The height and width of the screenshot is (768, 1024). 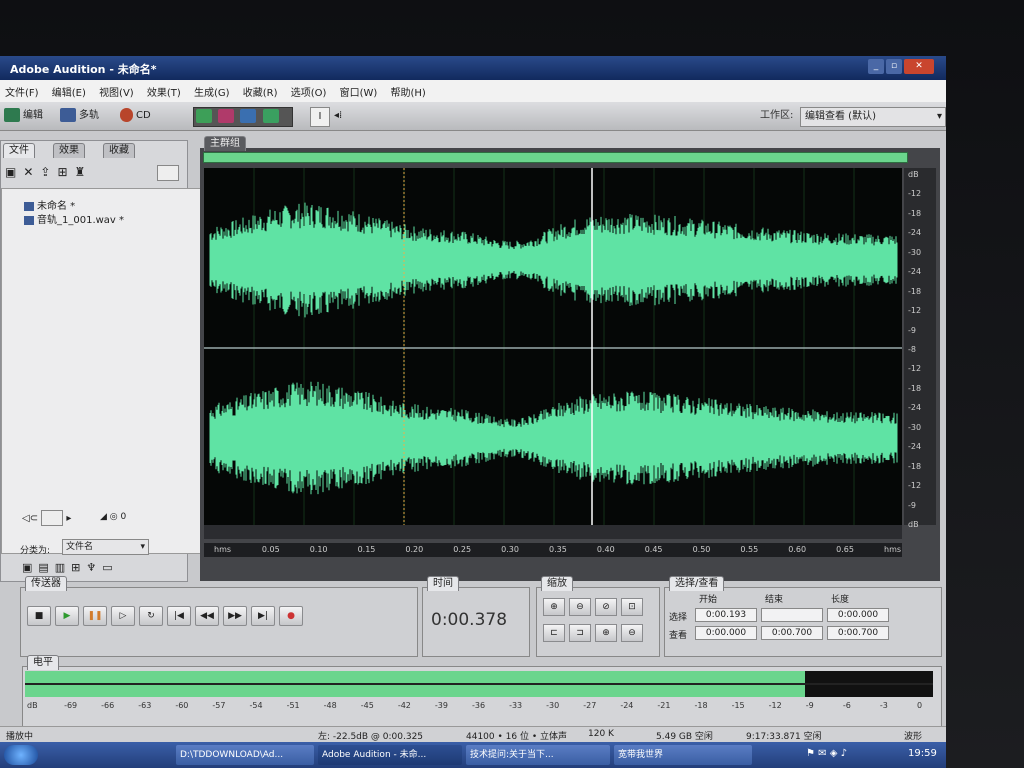 What do you see at coordinates (263, 616) in the screenshot?
I see `go-to-end-button: ▶|` at bounding box center [263, 616].